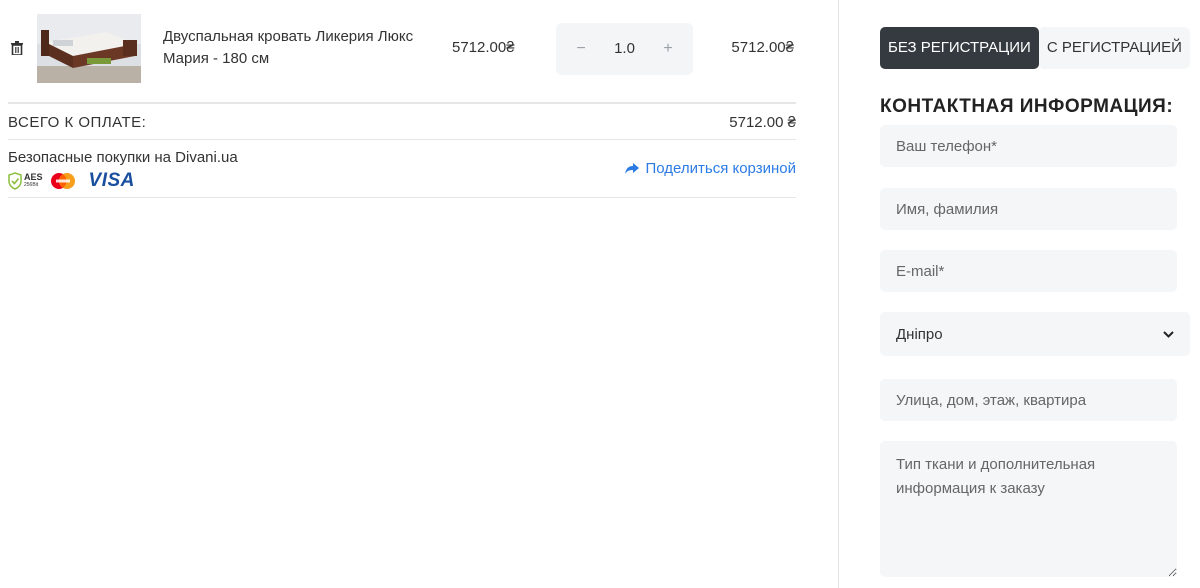 This screenshot has width=1200, height=588. Describe the element at coordinates (123, 157) in the screenshot. I see `secure-purchase-text: Безопасные покупки на Divani.ua` at that location.